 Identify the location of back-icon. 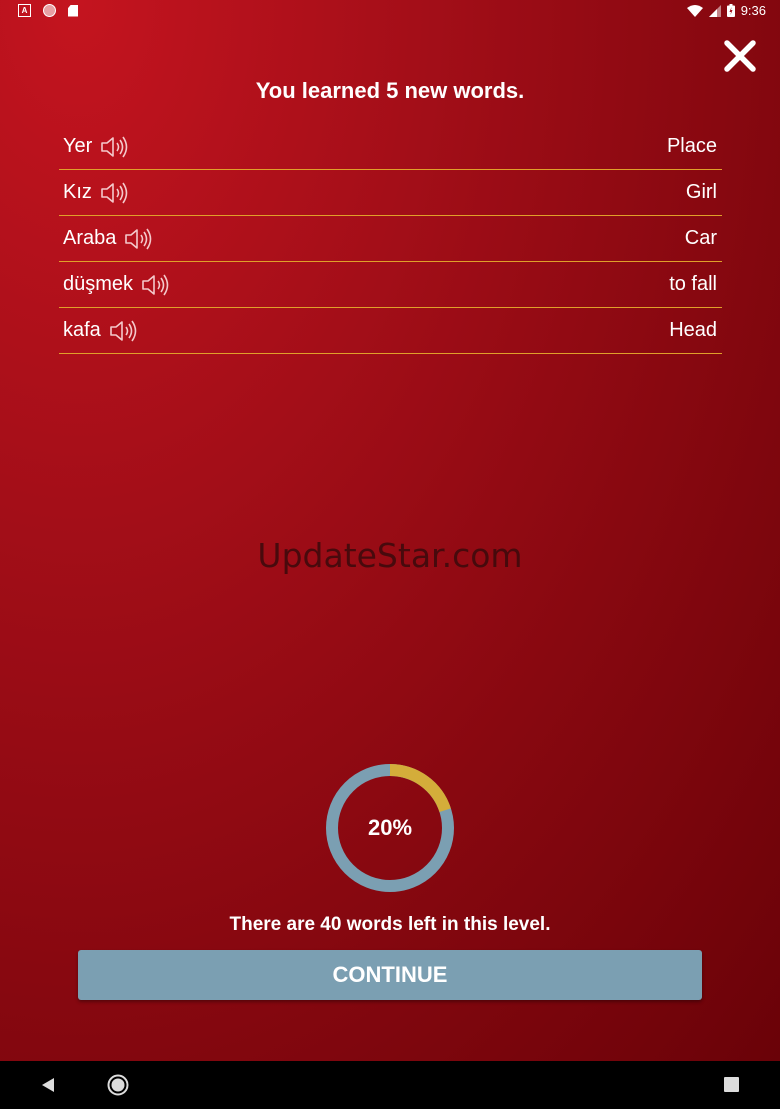
(48, 1085).